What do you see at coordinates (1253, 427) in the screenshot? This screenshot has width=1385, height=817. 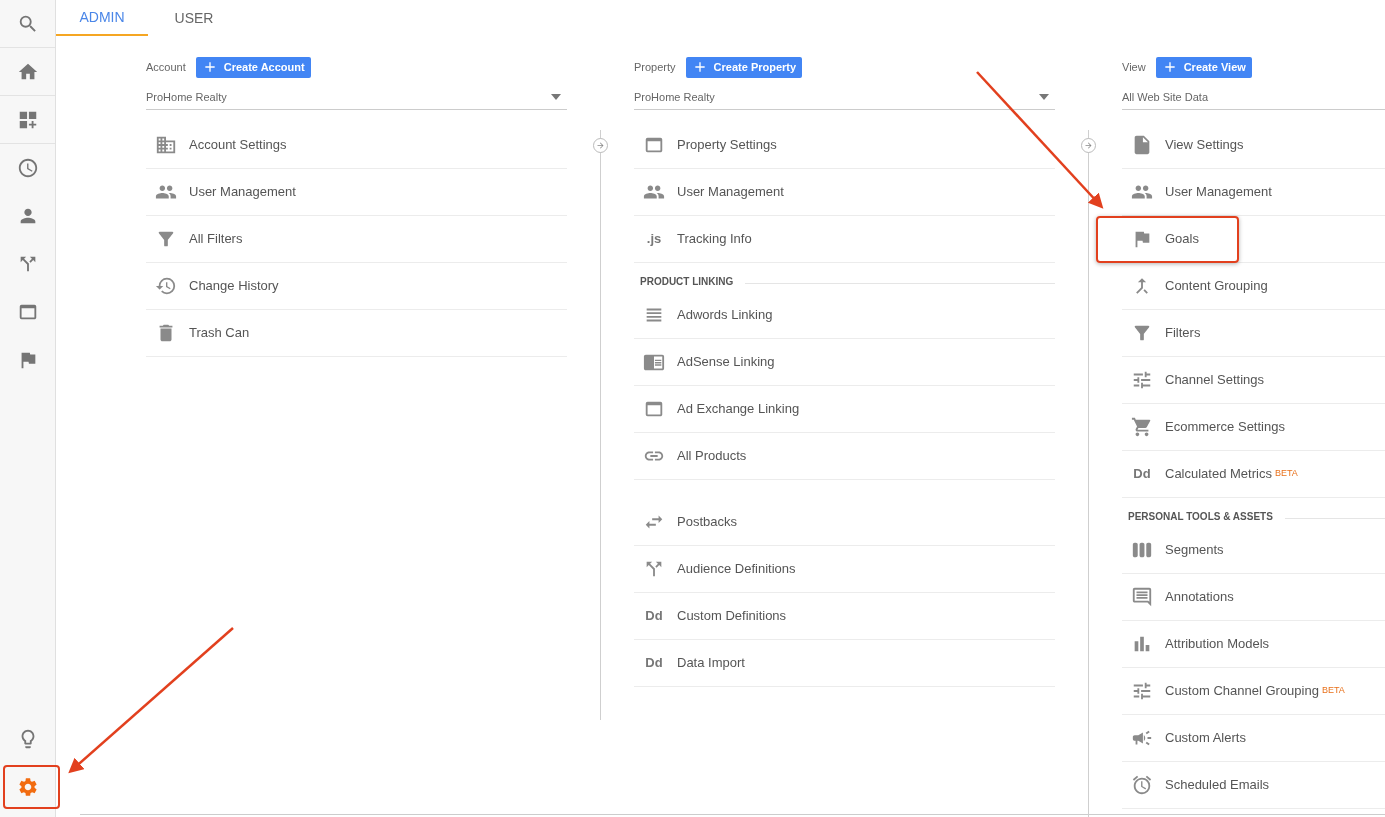 I see `menu-item: Ecommerce Settings` at bounding box center [1253, 427].